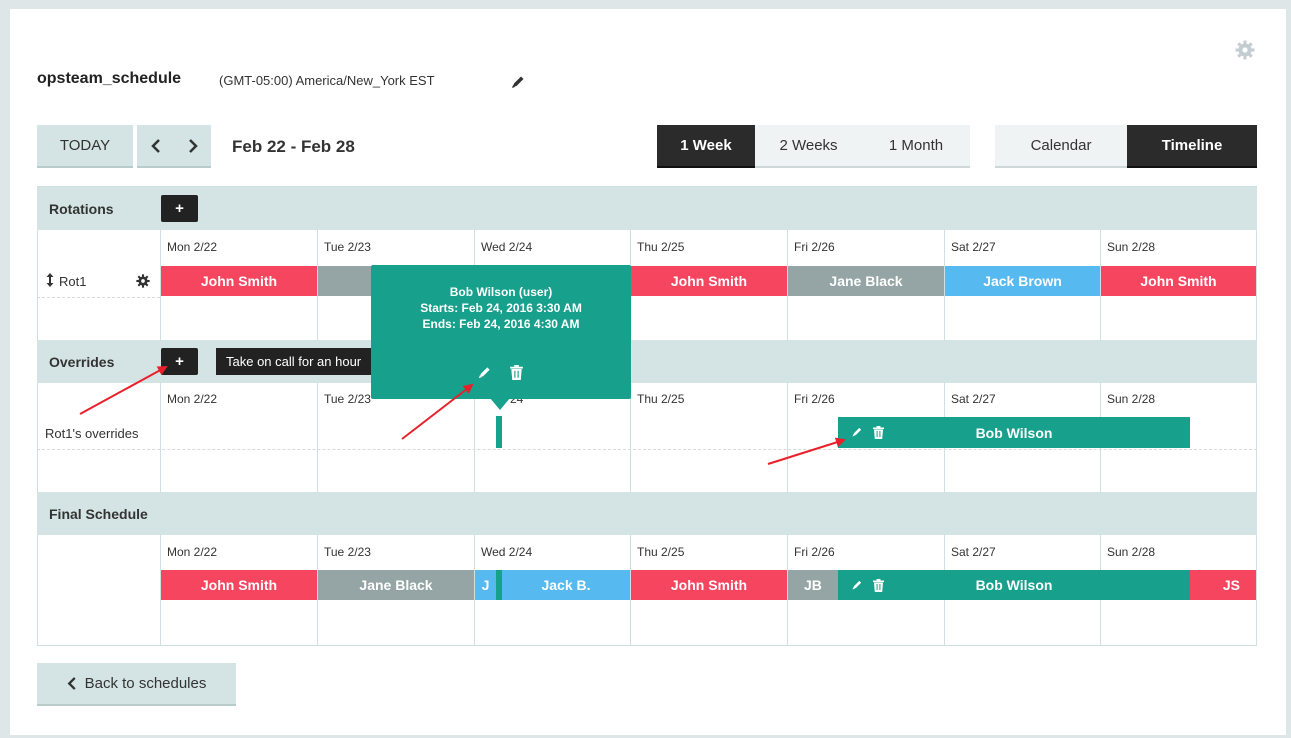  I want to click on chevron-left-icon, so click(72, 683).